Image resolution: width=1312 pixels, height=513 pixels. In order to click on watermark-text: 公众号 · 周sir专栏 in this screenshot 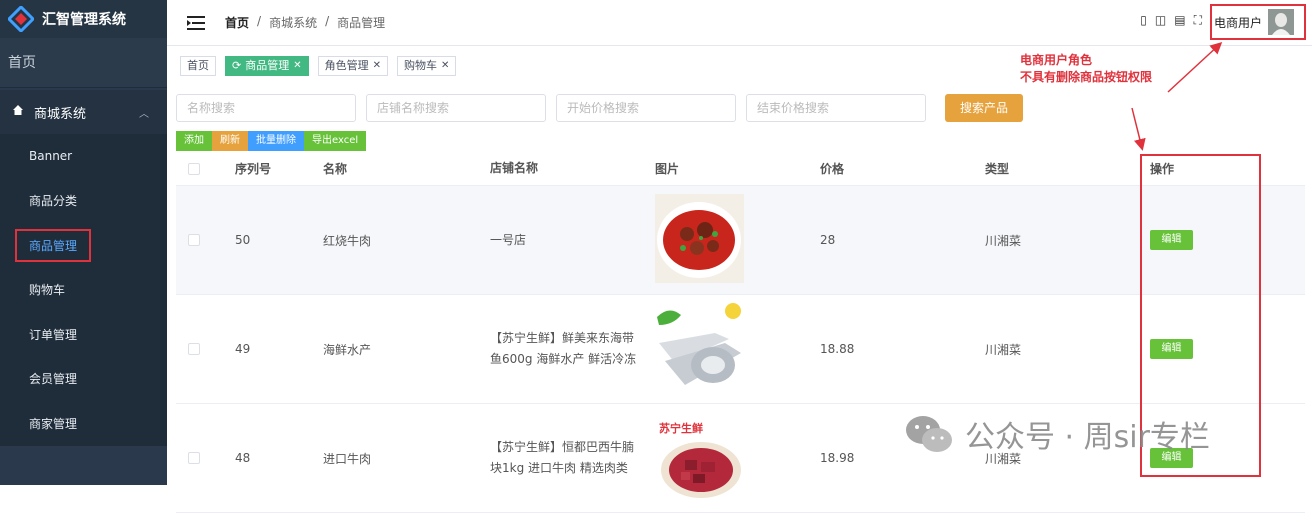, I will do `click(1087, 437)`.